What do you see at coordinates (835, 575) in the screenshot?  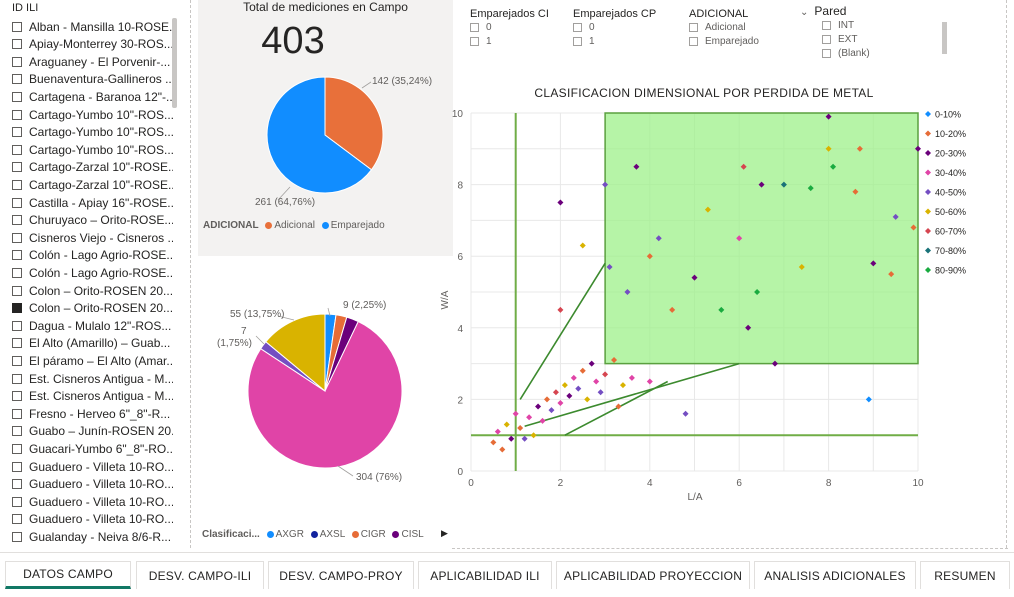 I see `tab-analisis-adicionales: ANALISIS ADICIONALES` at bounding box center [835, 575].